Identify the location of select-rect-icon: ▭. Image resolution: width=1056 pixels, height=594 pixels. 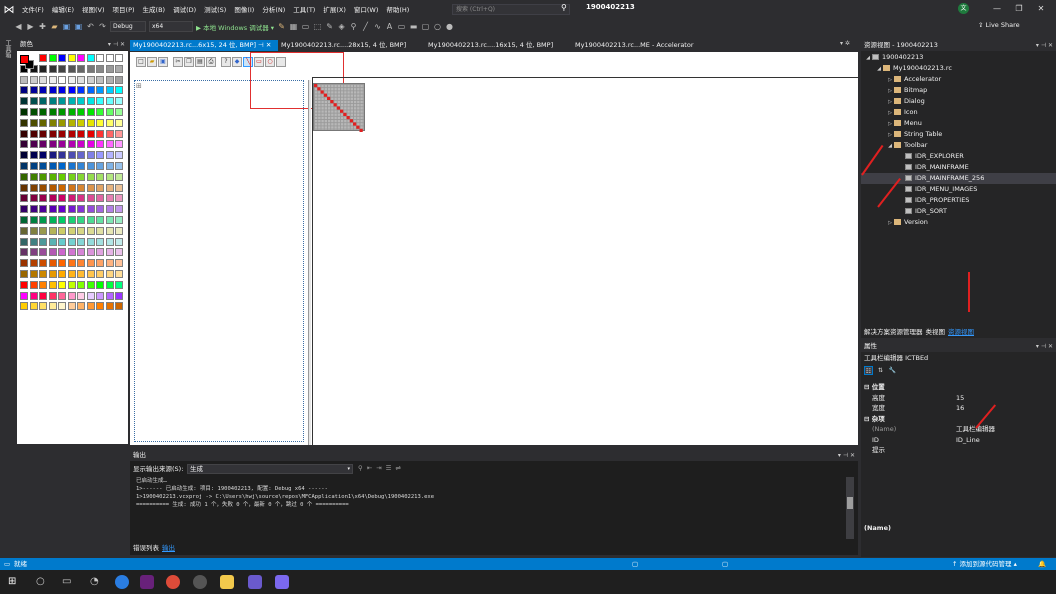
(305, 26).